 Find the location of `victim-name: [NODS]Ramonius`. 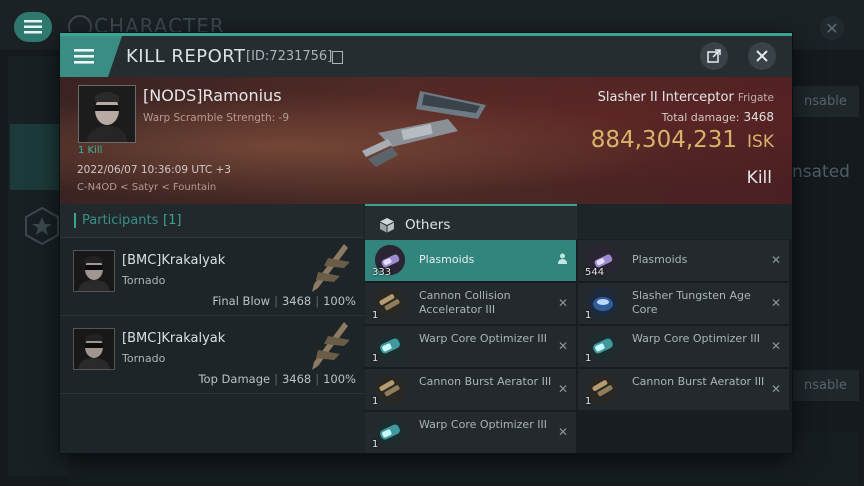

victim-name: [NODS]Ramonius is located at coordinates (212, 95).